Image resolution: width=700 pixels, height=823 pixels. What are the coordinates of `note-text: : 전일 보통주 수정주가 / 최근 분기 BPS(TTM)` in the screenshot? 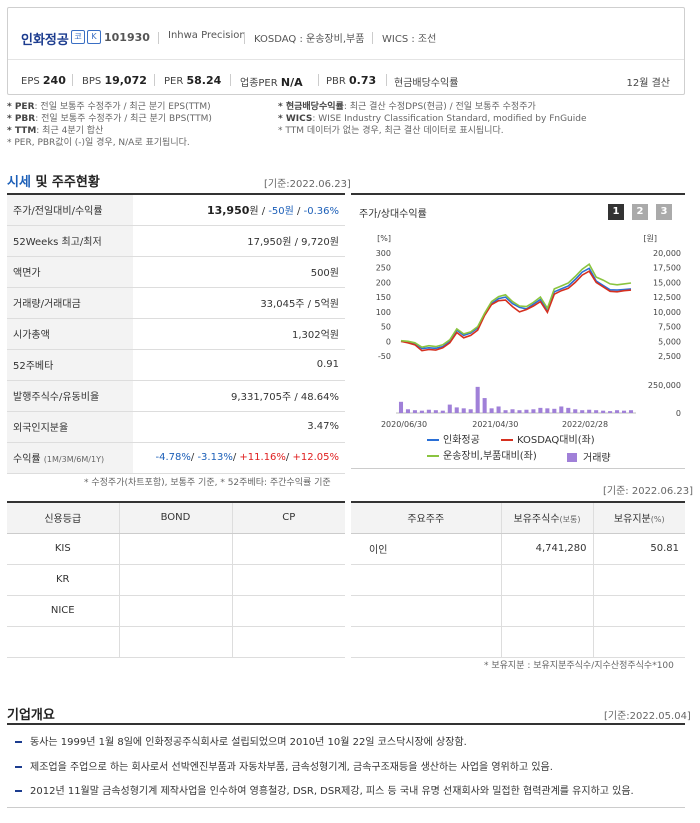 It's located at (123, 119).